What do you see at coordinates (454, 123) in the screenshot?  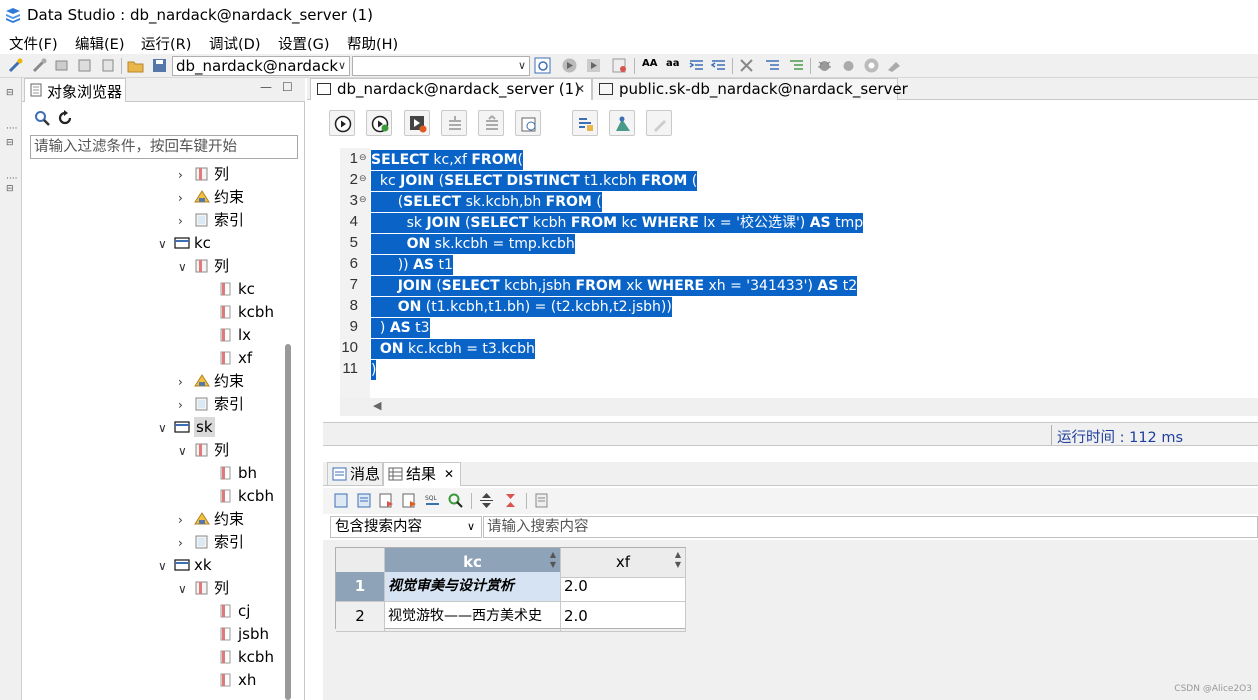 I see `import-button` at bounding box center [454, 123].